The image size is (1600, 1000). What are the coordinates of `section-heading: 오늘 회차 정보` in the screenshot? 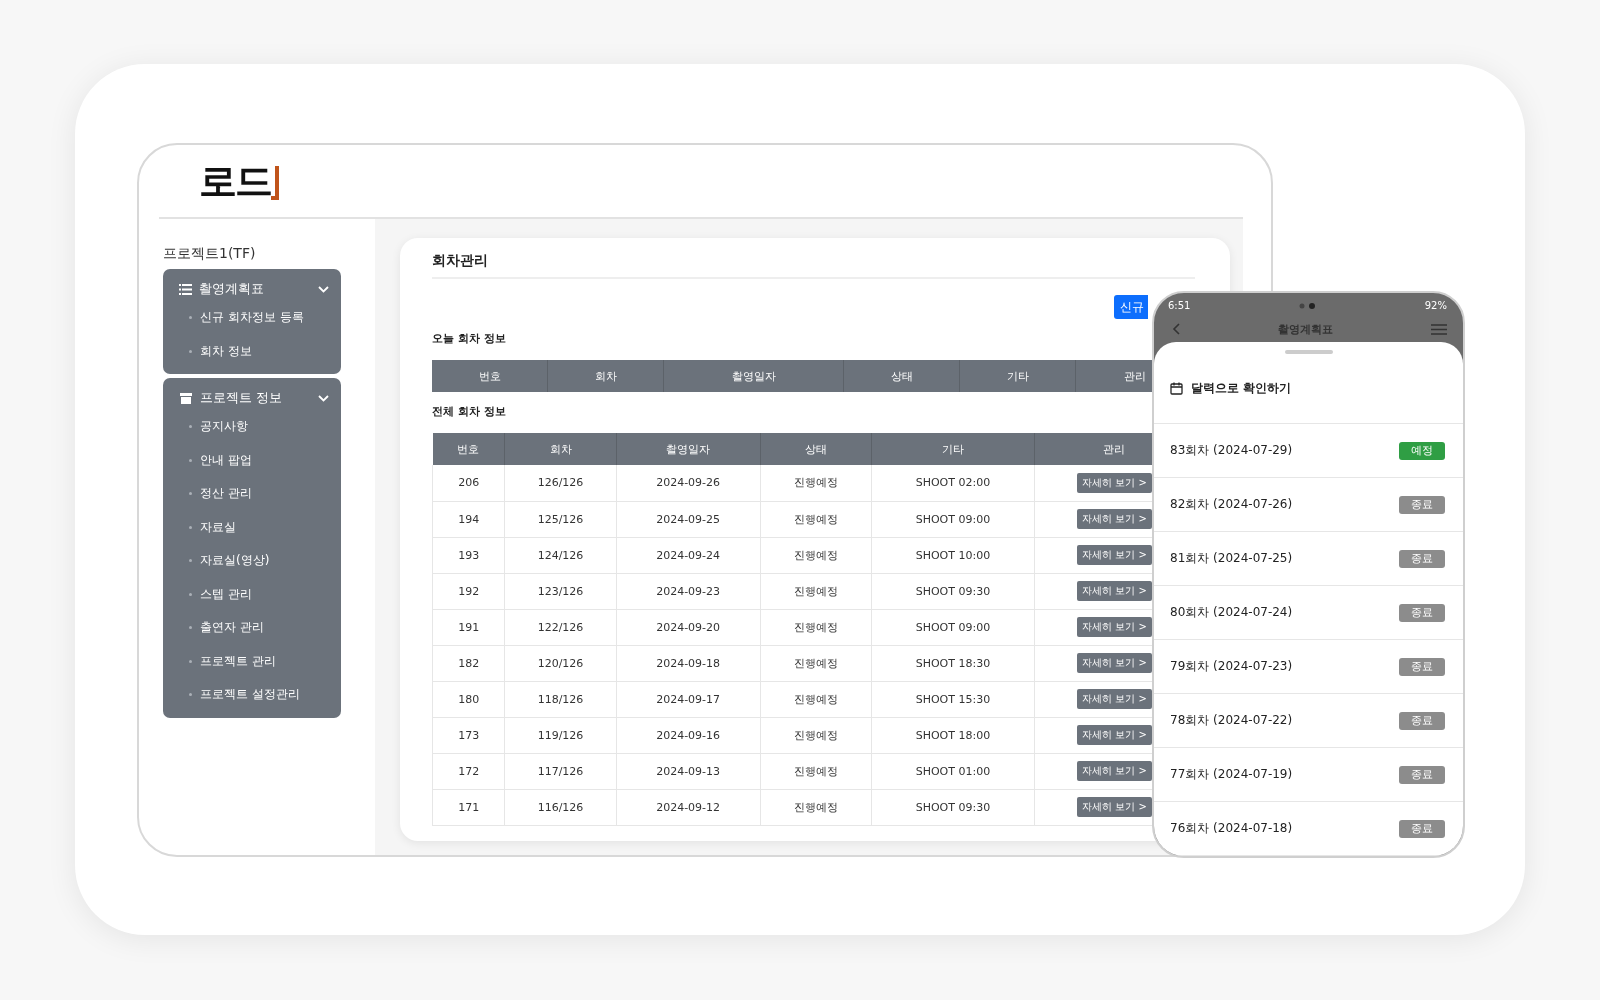 It's located at (469, 338).